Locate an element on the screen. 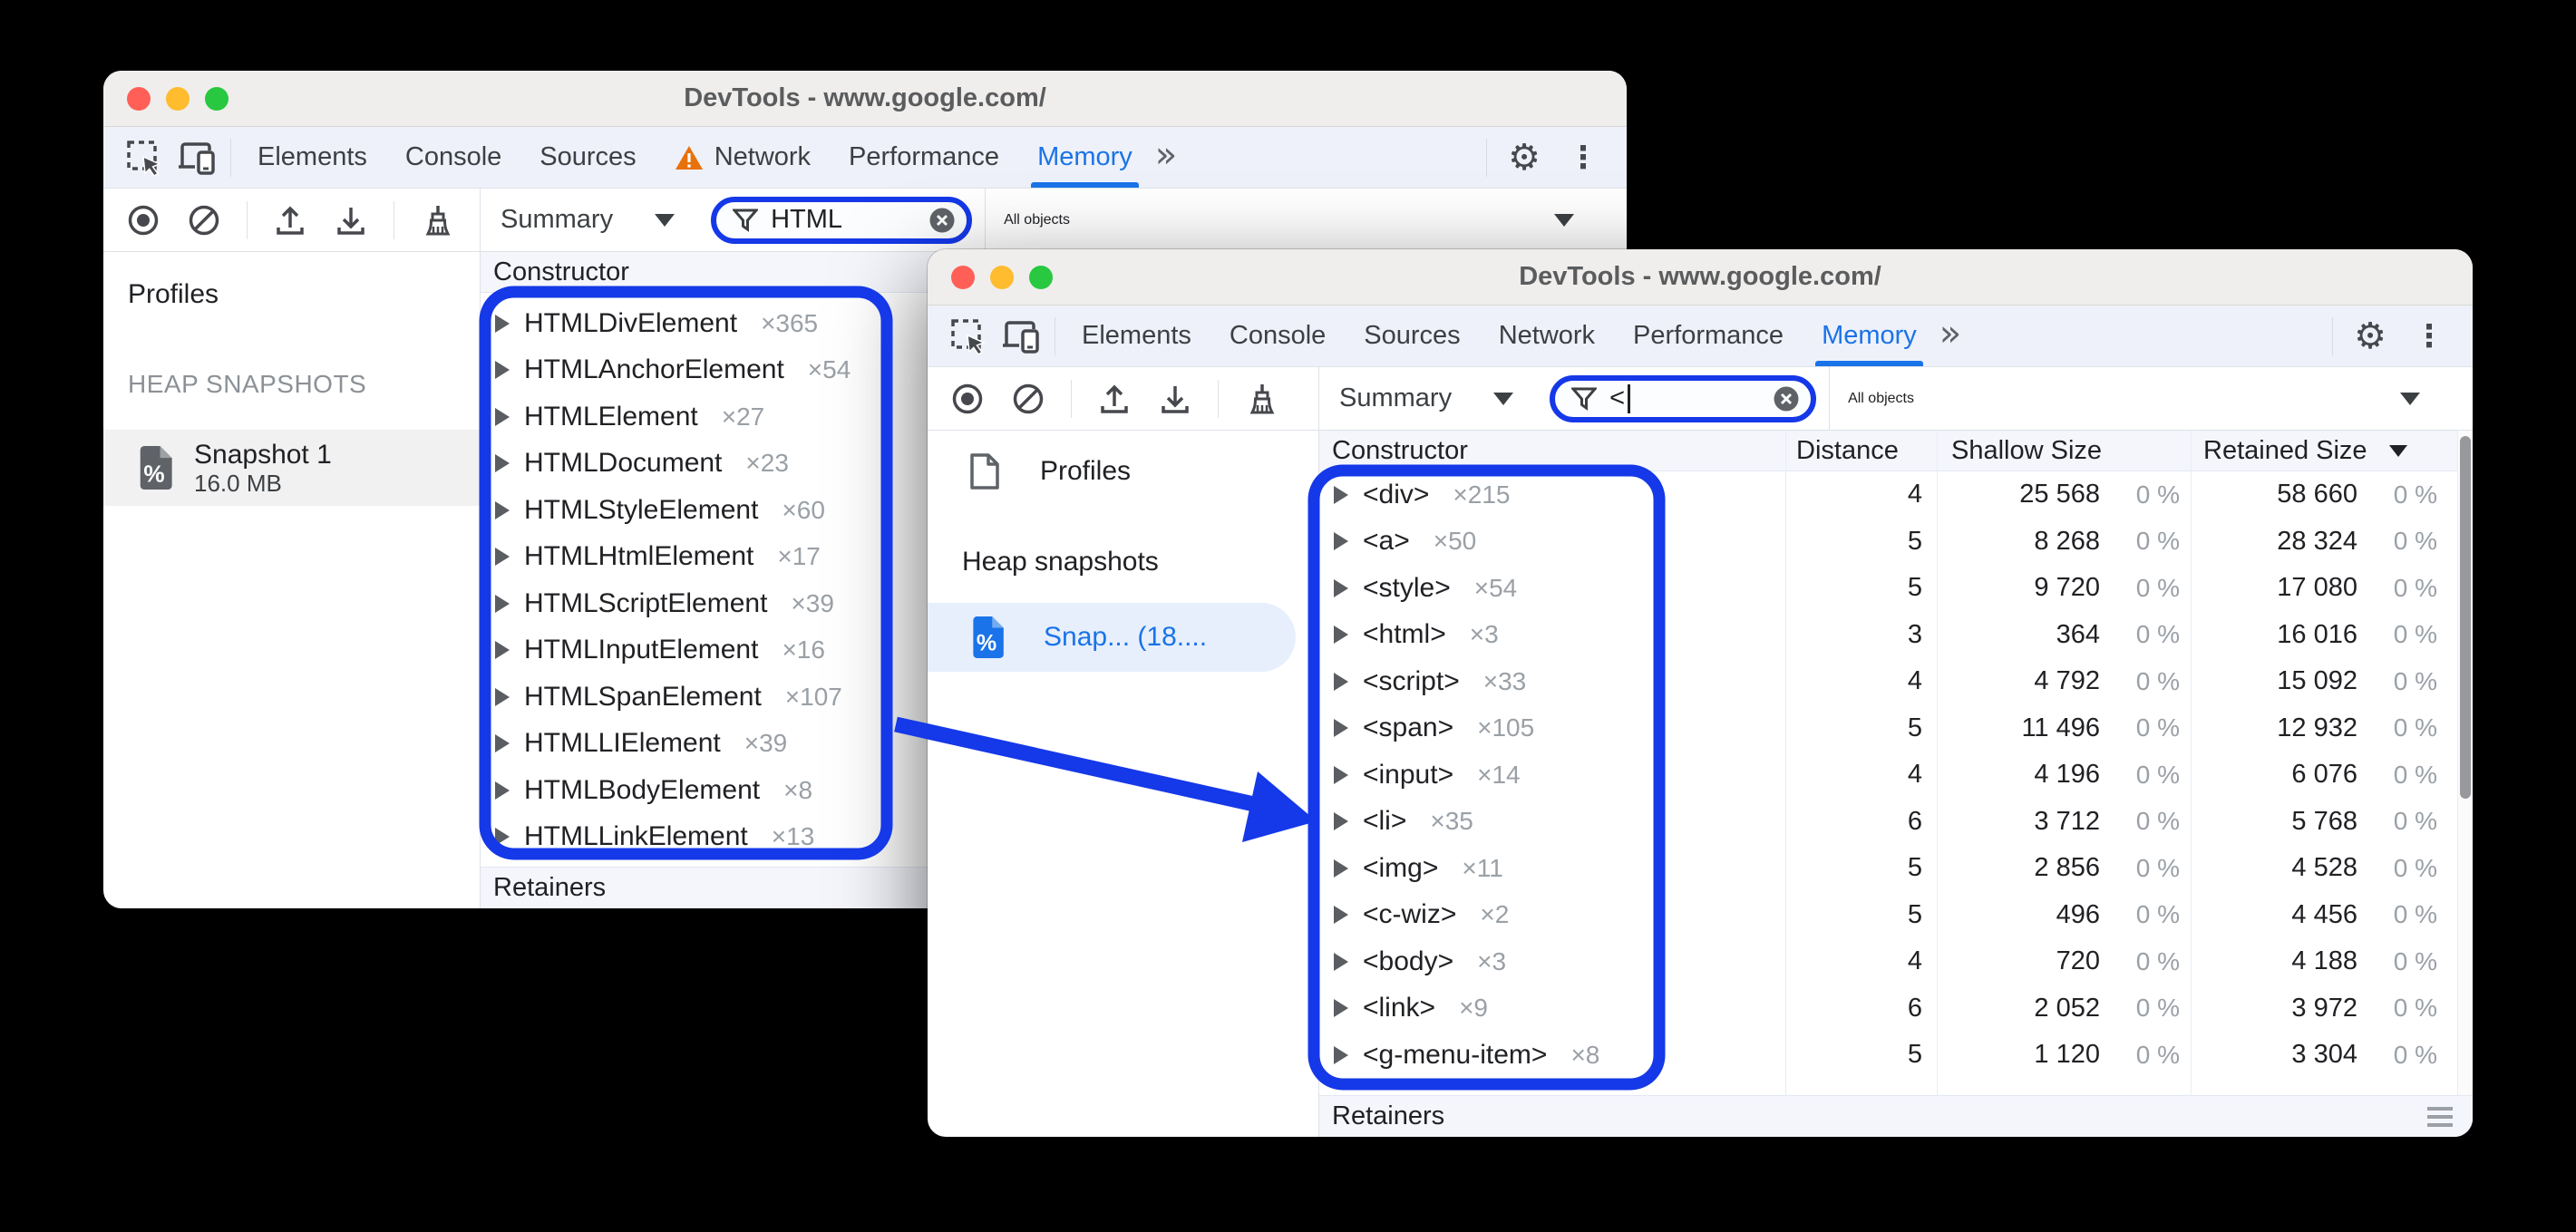 The image size is (2576, 1232). class-filter-input: < is located at coordinates (1683, 398).